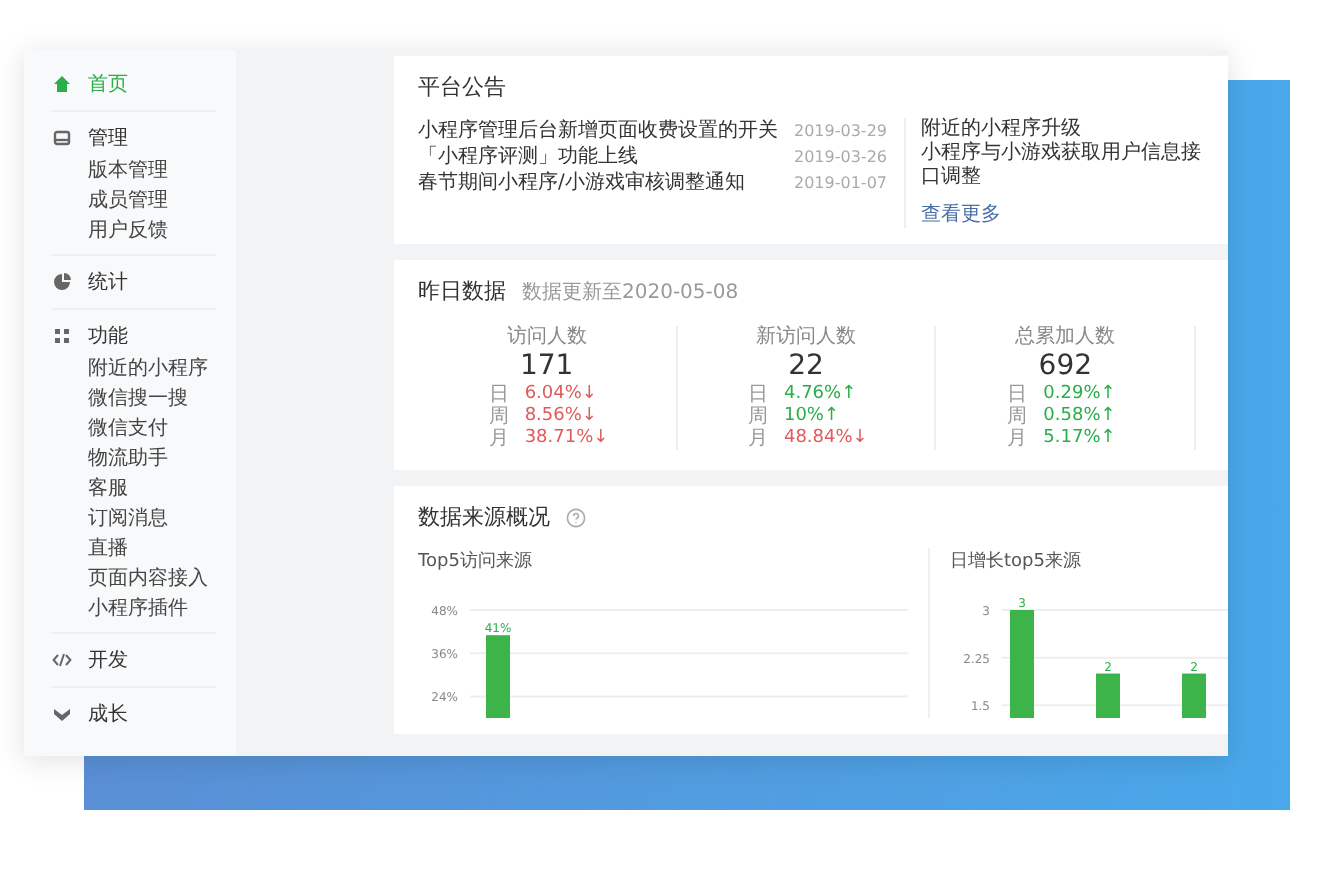  What do you see at coordinates (1080, 395) in the screenshot?
I see `change-value: 0.29%↑` at bounding box center [1080, 395].